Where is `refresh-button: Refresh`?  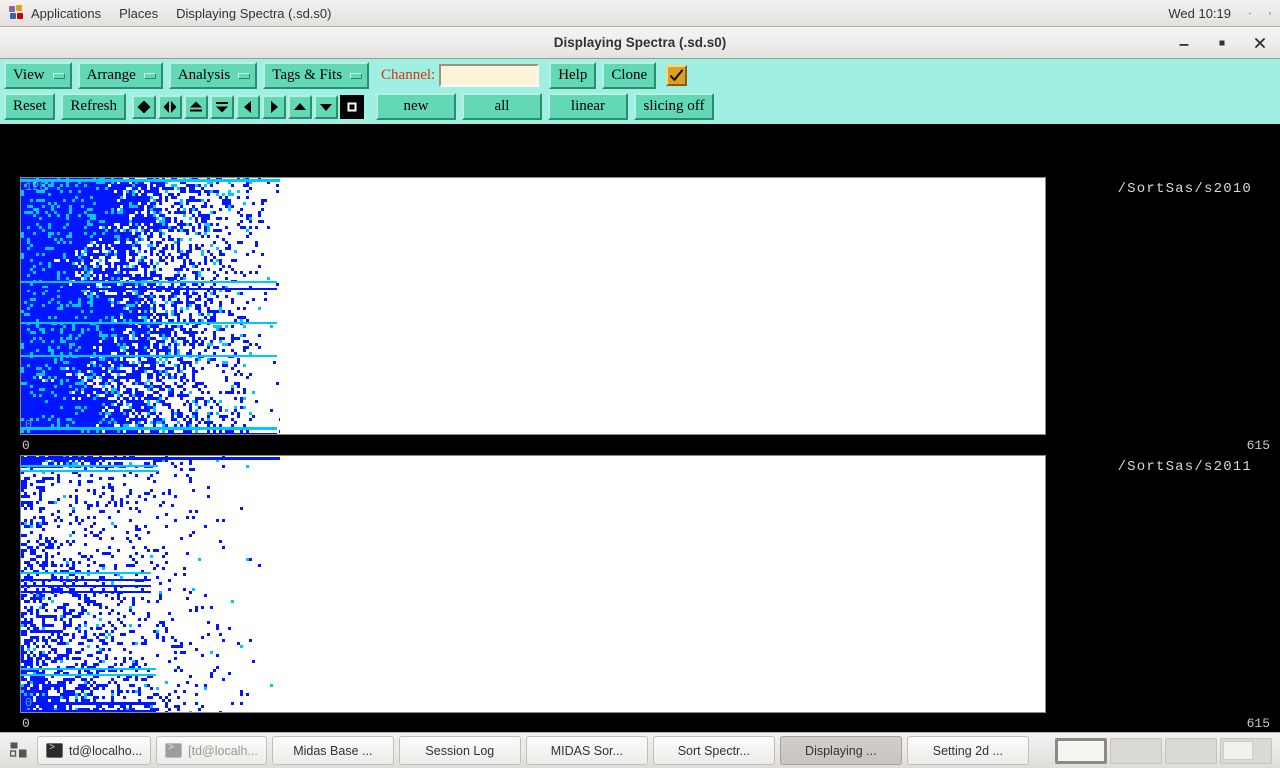
refresh-button: Refresh is located at coordinates (93, 106).